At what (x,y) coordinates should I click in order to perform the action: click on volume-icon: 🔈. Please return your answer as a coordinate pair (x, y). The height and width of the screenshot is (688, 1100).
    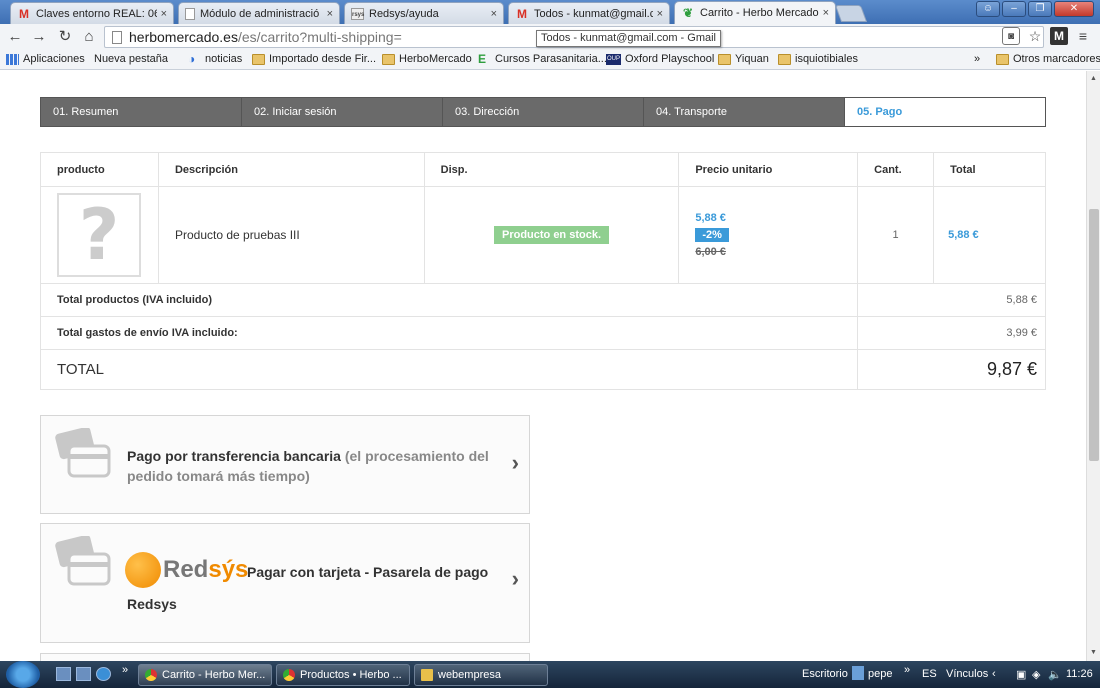
    Looking at the image, I should click on (1055, 674).